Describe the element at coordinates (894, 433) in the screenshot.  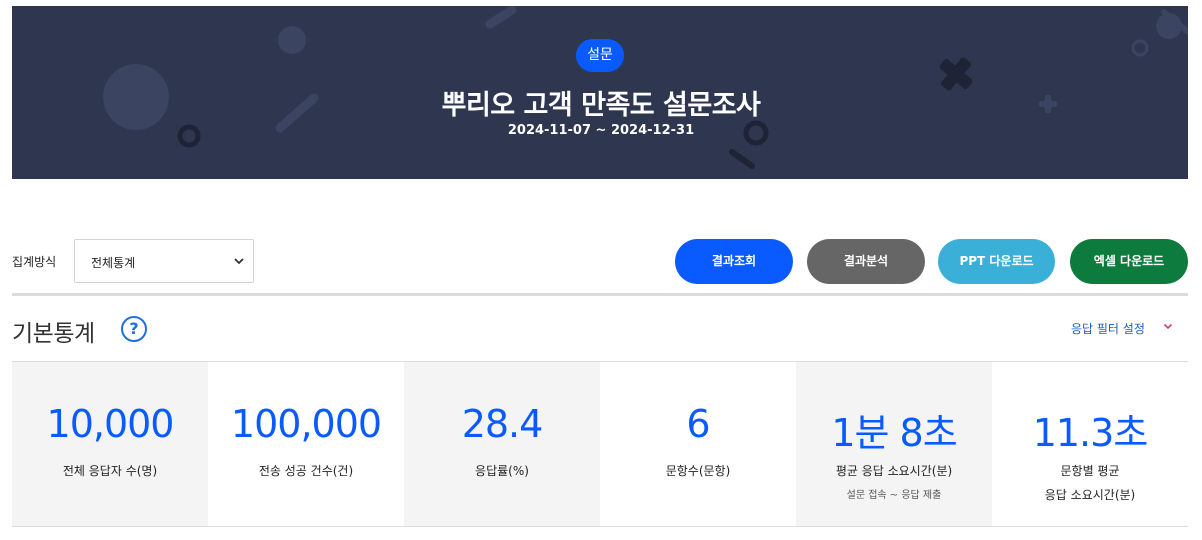
I see `stat-value: 1분 8초` at that location.